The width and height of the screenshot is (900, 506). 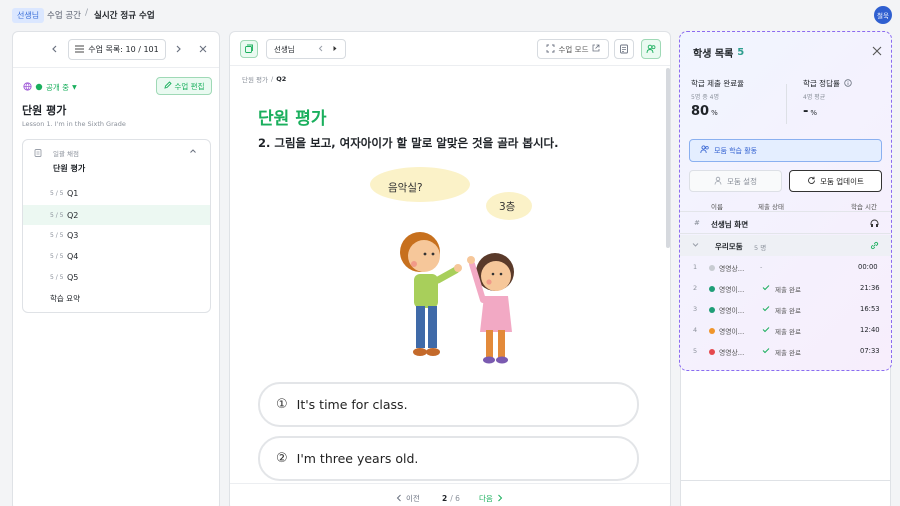 What do you see at coordinates (450, 15) in the screenshot?
I see `top-bar: 선생님 수업 공간 / 실시간 정규 수업 철욱` at bounding box center [450, 15].